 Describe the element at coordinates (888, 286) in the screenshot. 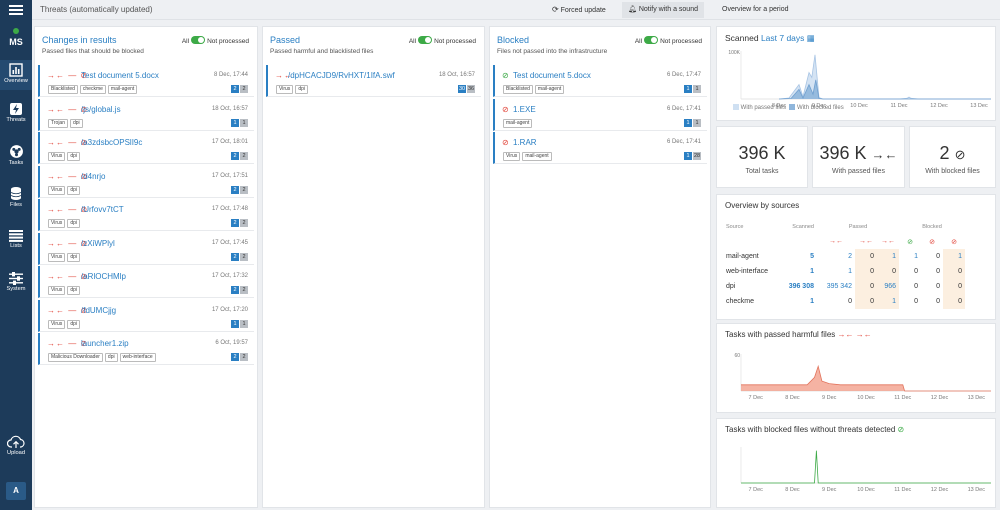

I see `source-value: 966` at that location.